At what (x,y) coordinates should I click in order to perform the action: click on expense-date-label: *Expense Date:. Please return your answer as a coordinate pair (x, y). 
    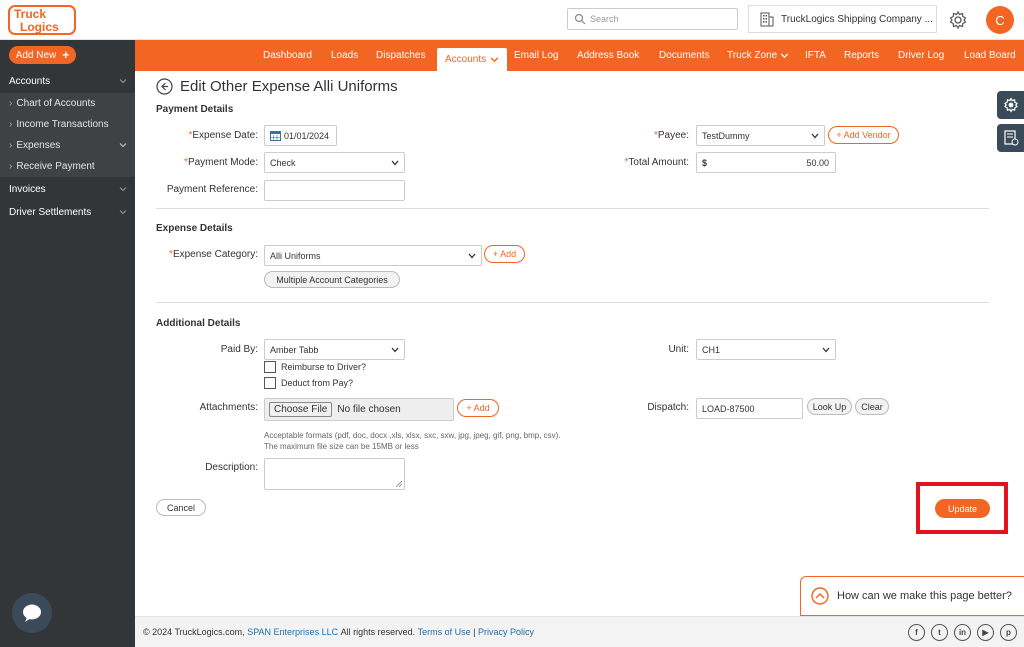
    Looking at the image, I should click on (223, 135).